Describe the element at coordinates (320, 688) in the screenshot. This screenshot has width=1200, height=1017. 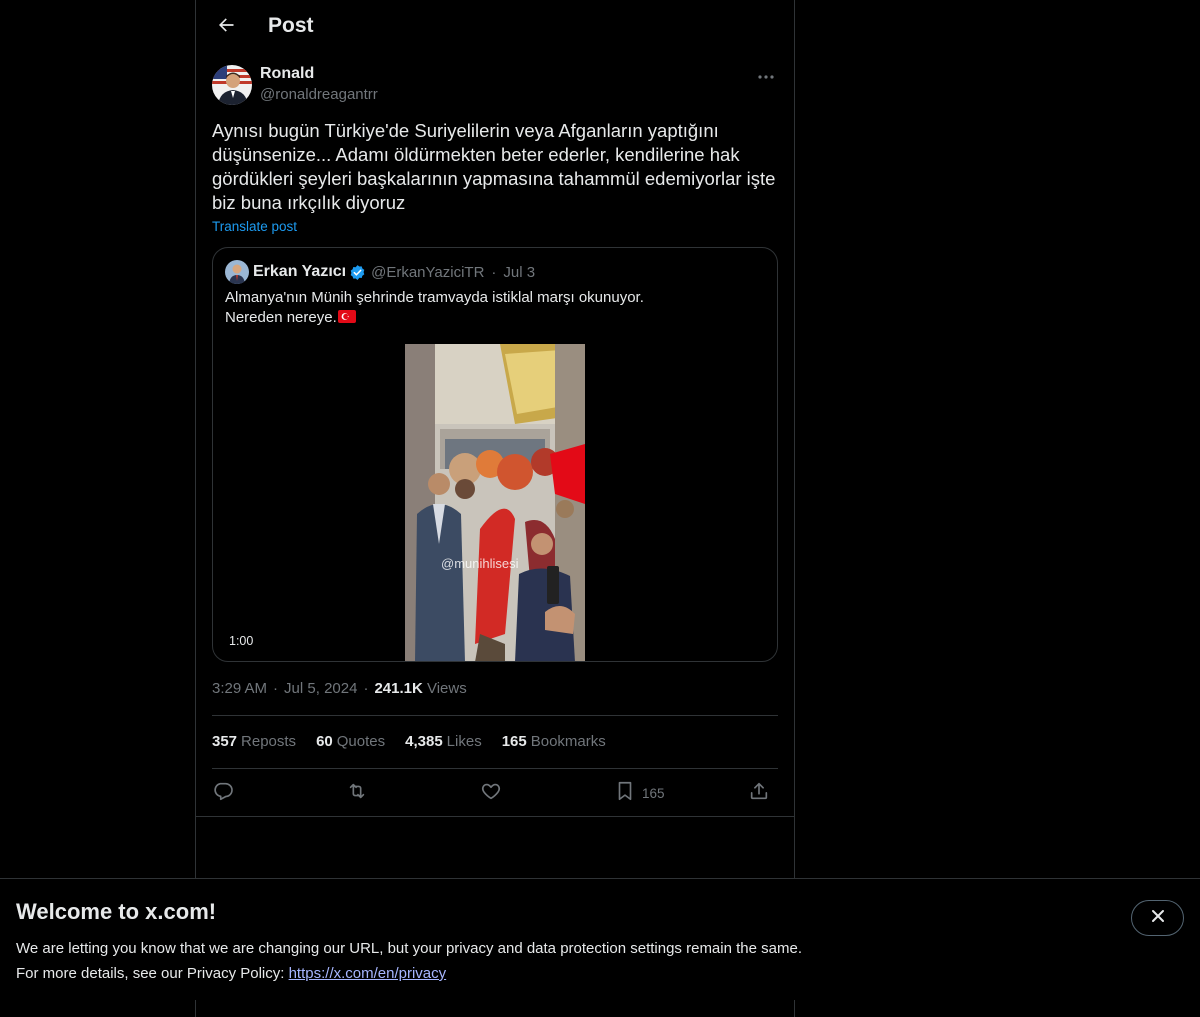
I see `post-date: Jul 5, 2024` at that location.